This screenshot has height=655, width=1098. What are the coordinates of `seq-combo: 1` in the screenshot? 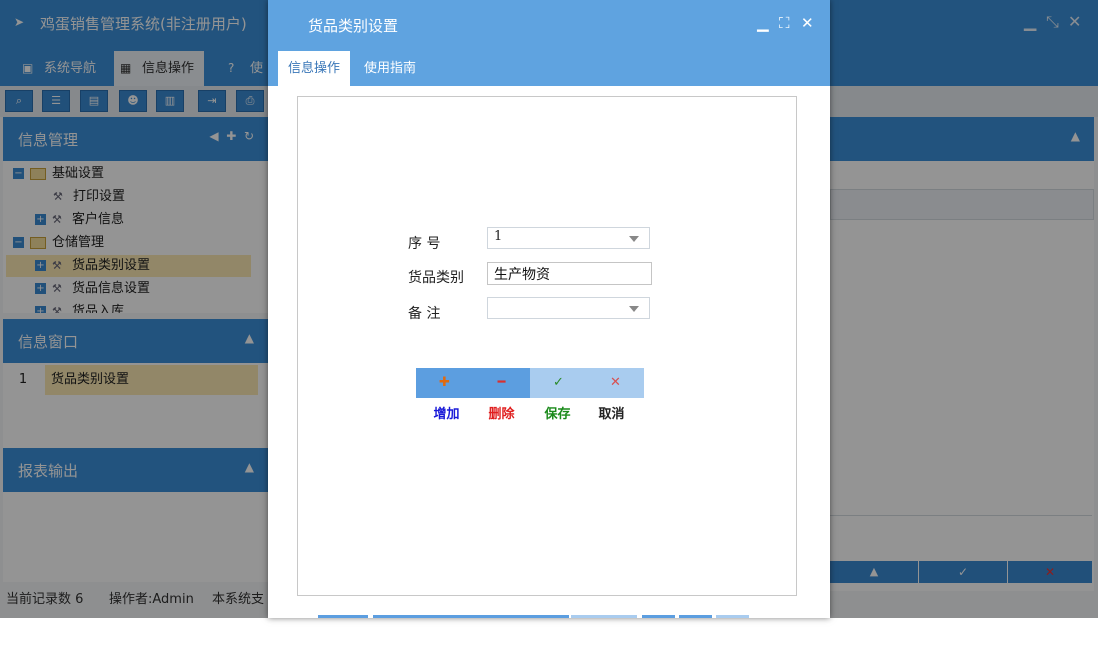 It's located at (568, 238).